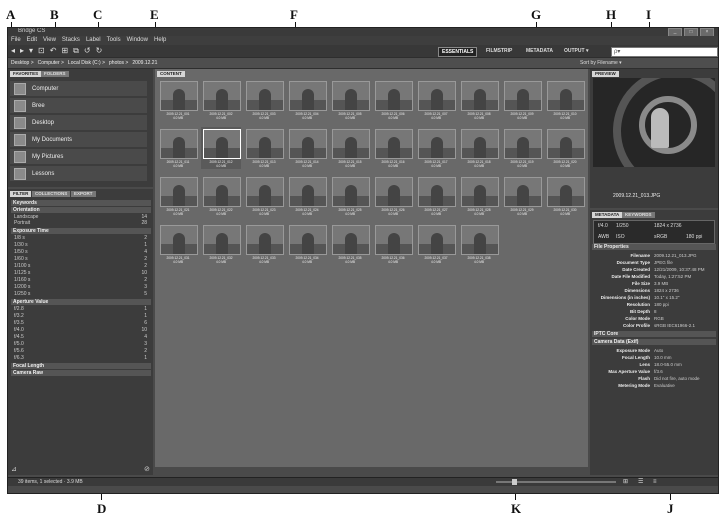 The image size is (719, 518). I want to click on tab-filter: FILTER, so click(21, 194).